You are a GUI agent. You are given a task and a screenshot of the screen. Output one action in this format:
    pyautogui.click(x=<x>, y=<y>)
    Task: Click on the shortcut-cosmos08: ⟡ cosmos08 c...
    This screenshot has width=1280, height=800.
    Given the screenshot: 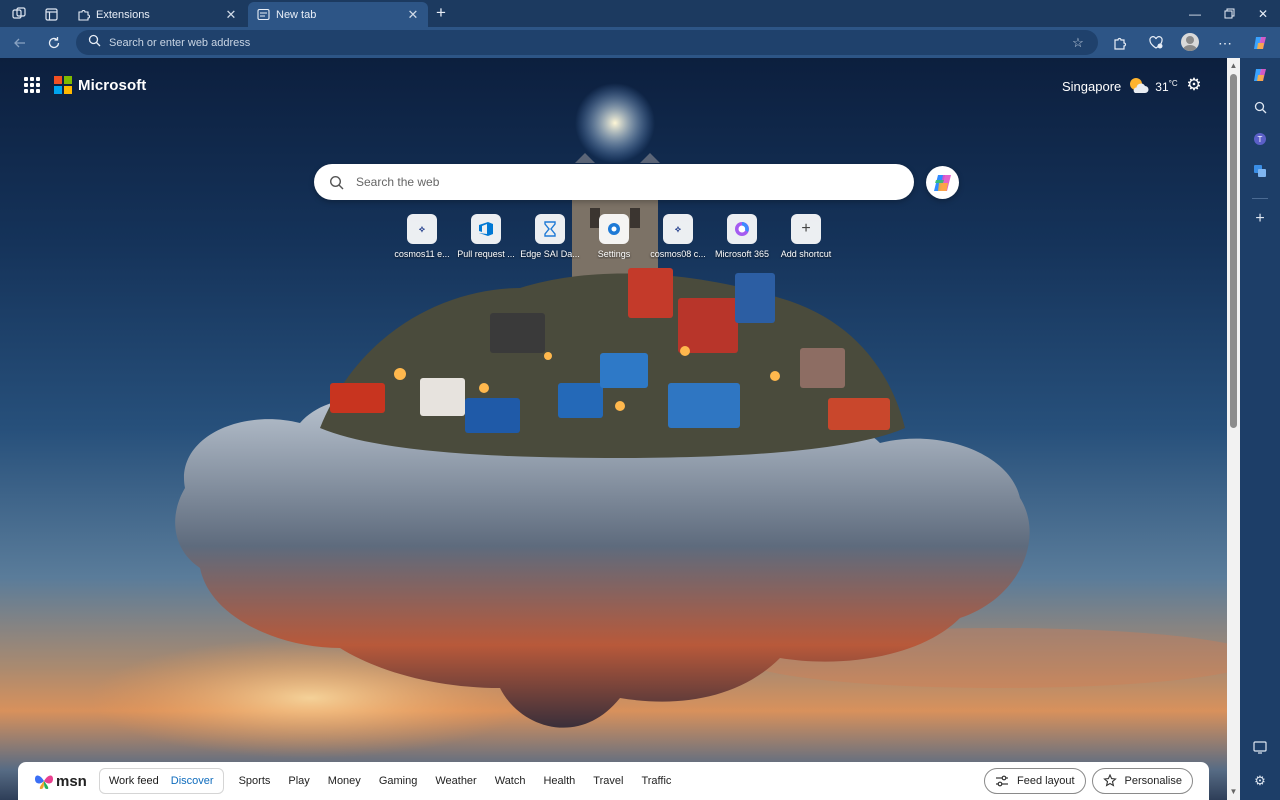 What is the action you would take?
    pyautogui.click(x=678, y=236)
    